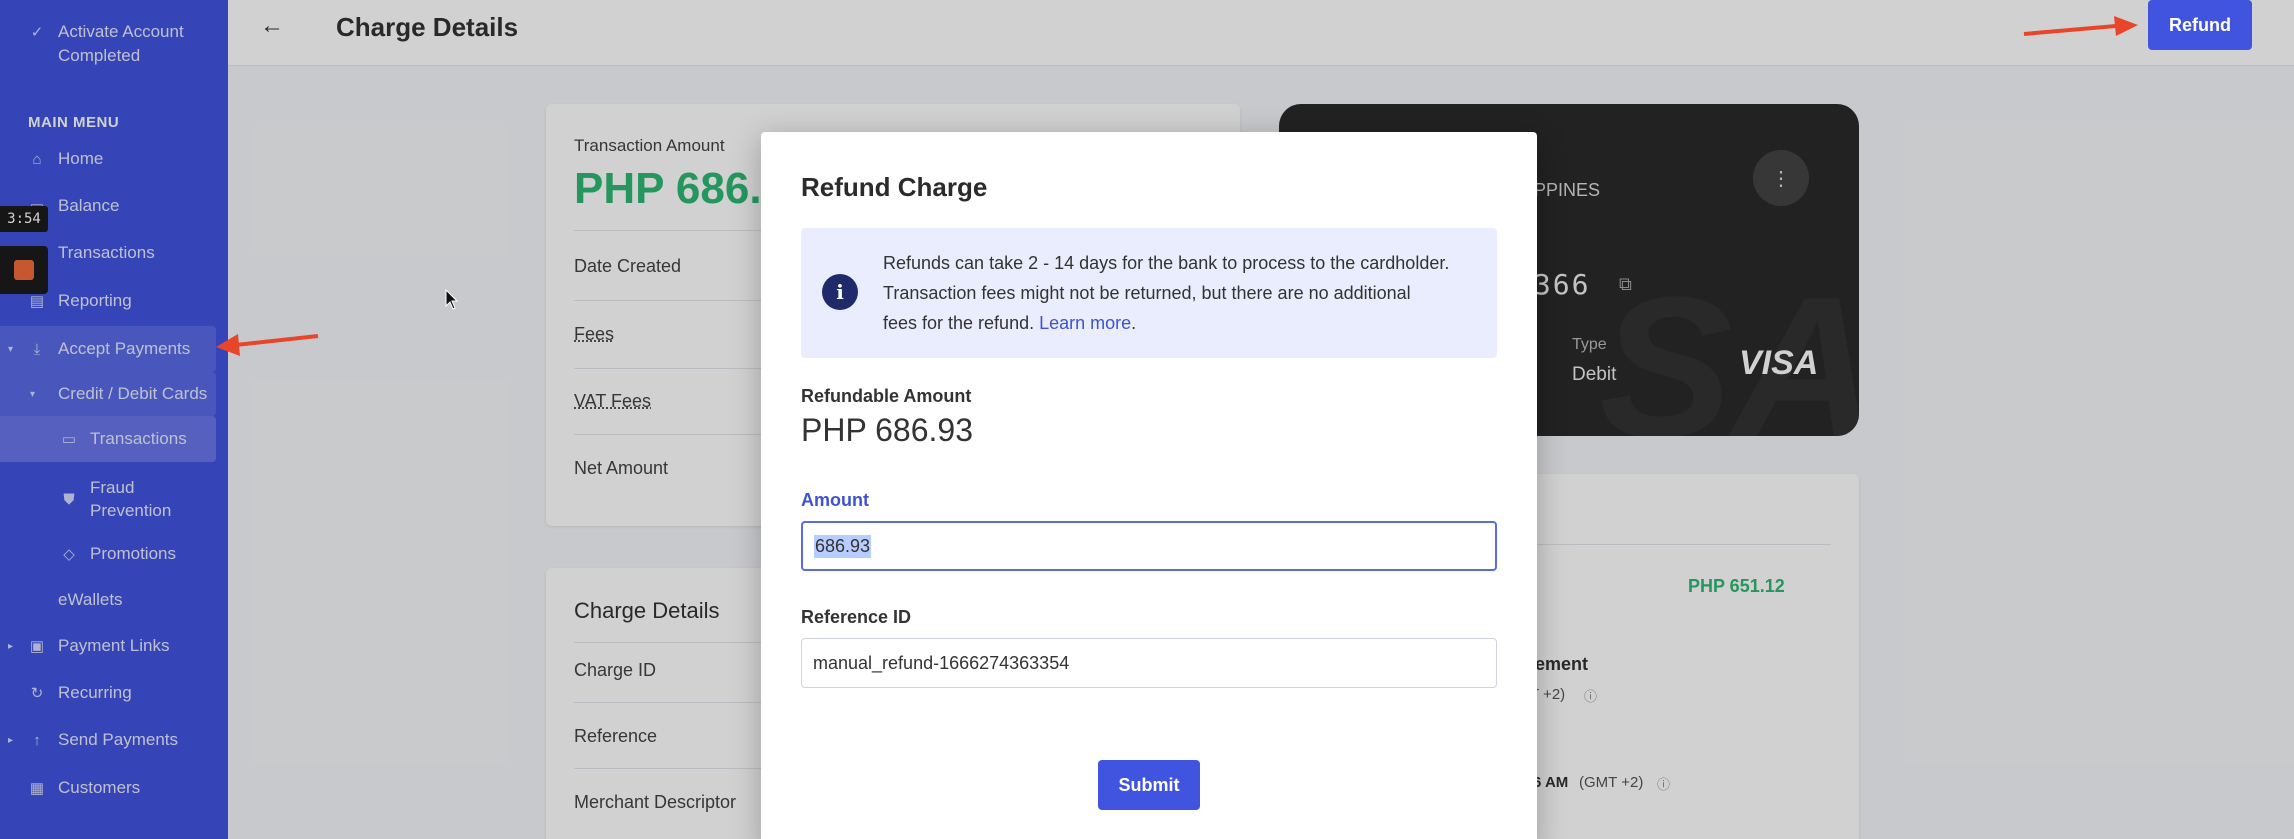  Describe the element at coordinates (1085, 323) in the screenshot. I see `learn-more-link: Learn more` at that location.